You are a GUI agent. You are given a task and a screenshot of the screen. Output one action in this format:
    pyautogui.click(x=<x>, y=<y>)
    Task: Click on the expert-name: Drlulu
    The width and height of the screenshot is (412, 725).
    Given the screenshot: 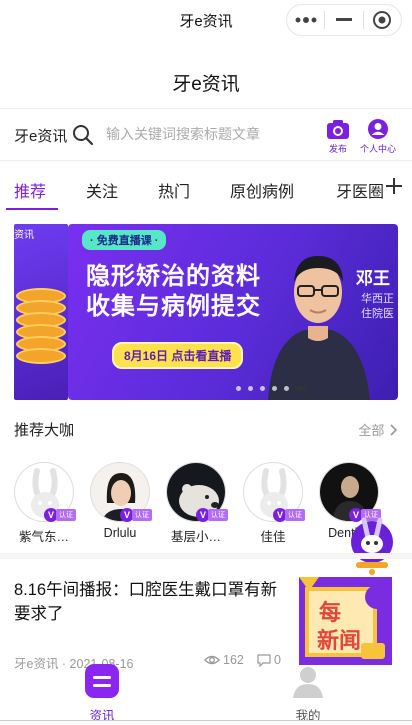 What is the action you would take?
    pyautogui.click(x=120, y=533)
    